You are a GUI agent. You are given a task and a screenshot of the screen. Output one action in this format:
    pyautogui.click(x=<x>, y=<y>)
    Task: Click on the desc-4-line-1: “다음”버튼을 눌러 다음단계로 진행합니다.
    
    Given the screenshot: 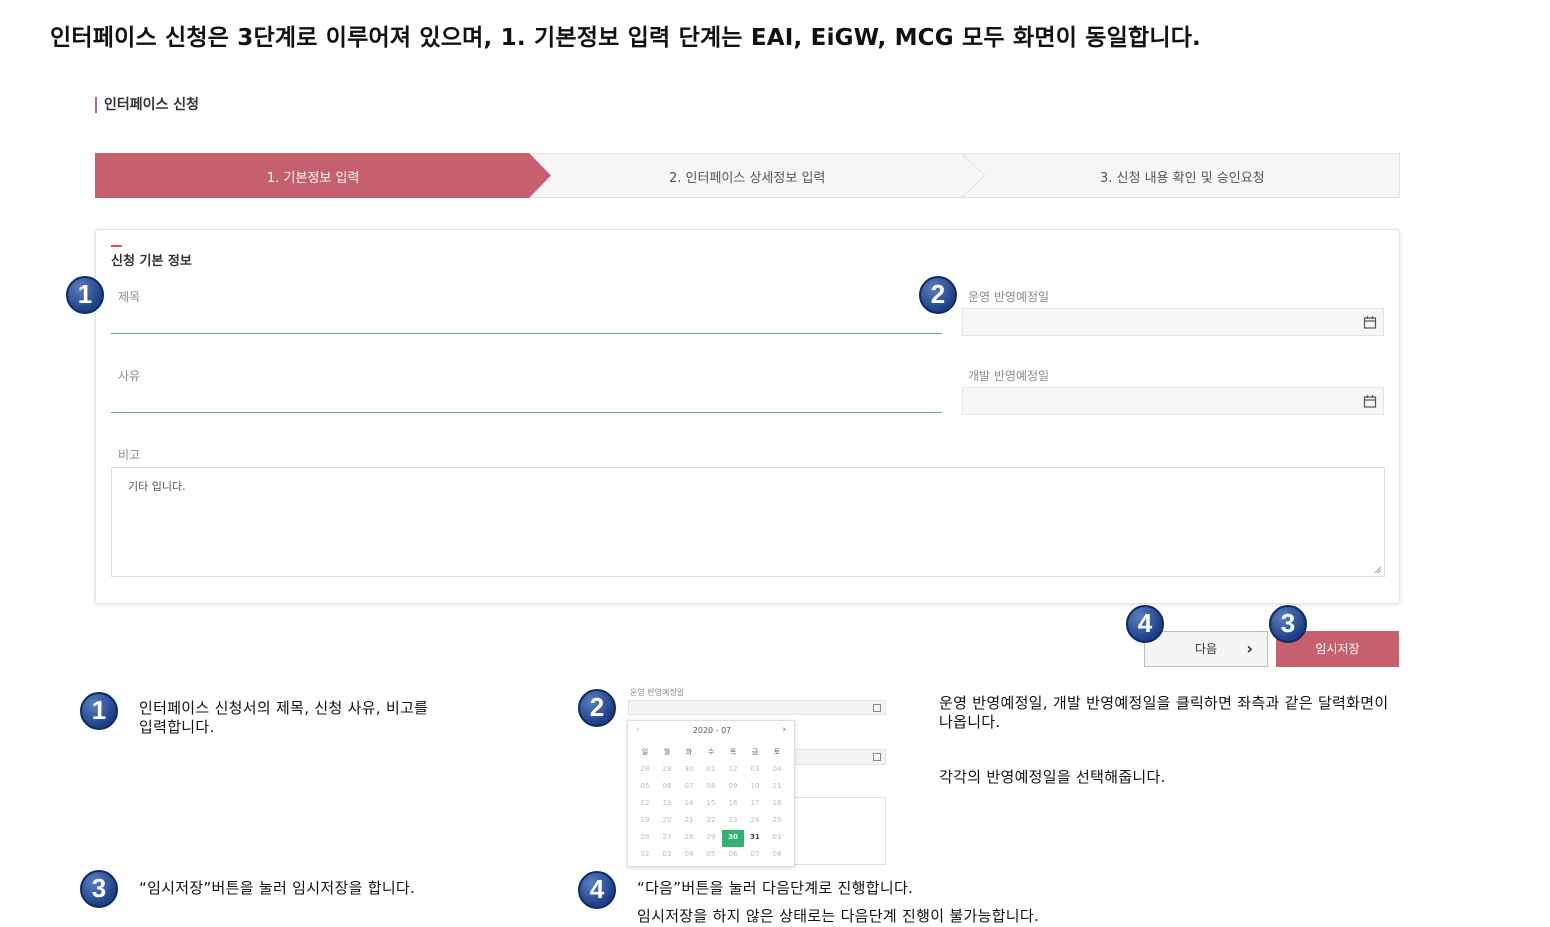 What is the action you would take?
    pyautogui.click(x=775, y=888)
    